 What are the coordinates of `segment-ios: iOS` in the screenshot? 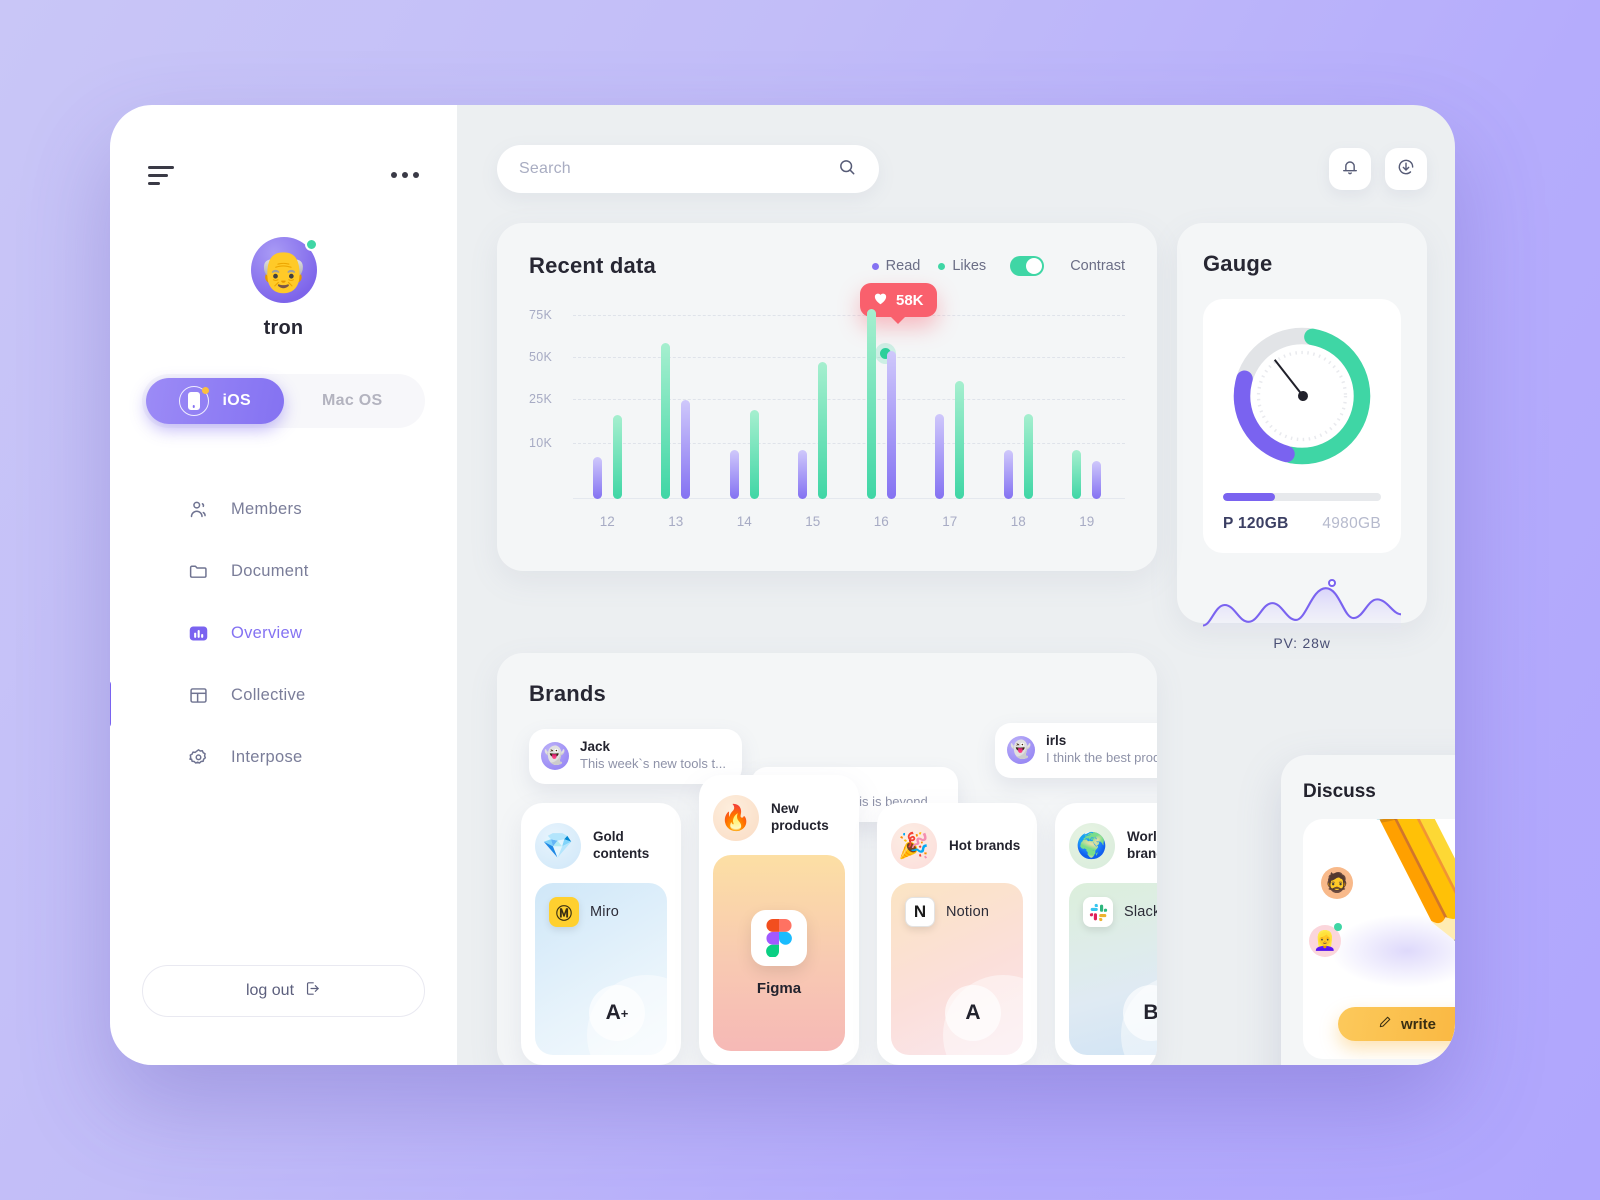 It's located at (215, 401).